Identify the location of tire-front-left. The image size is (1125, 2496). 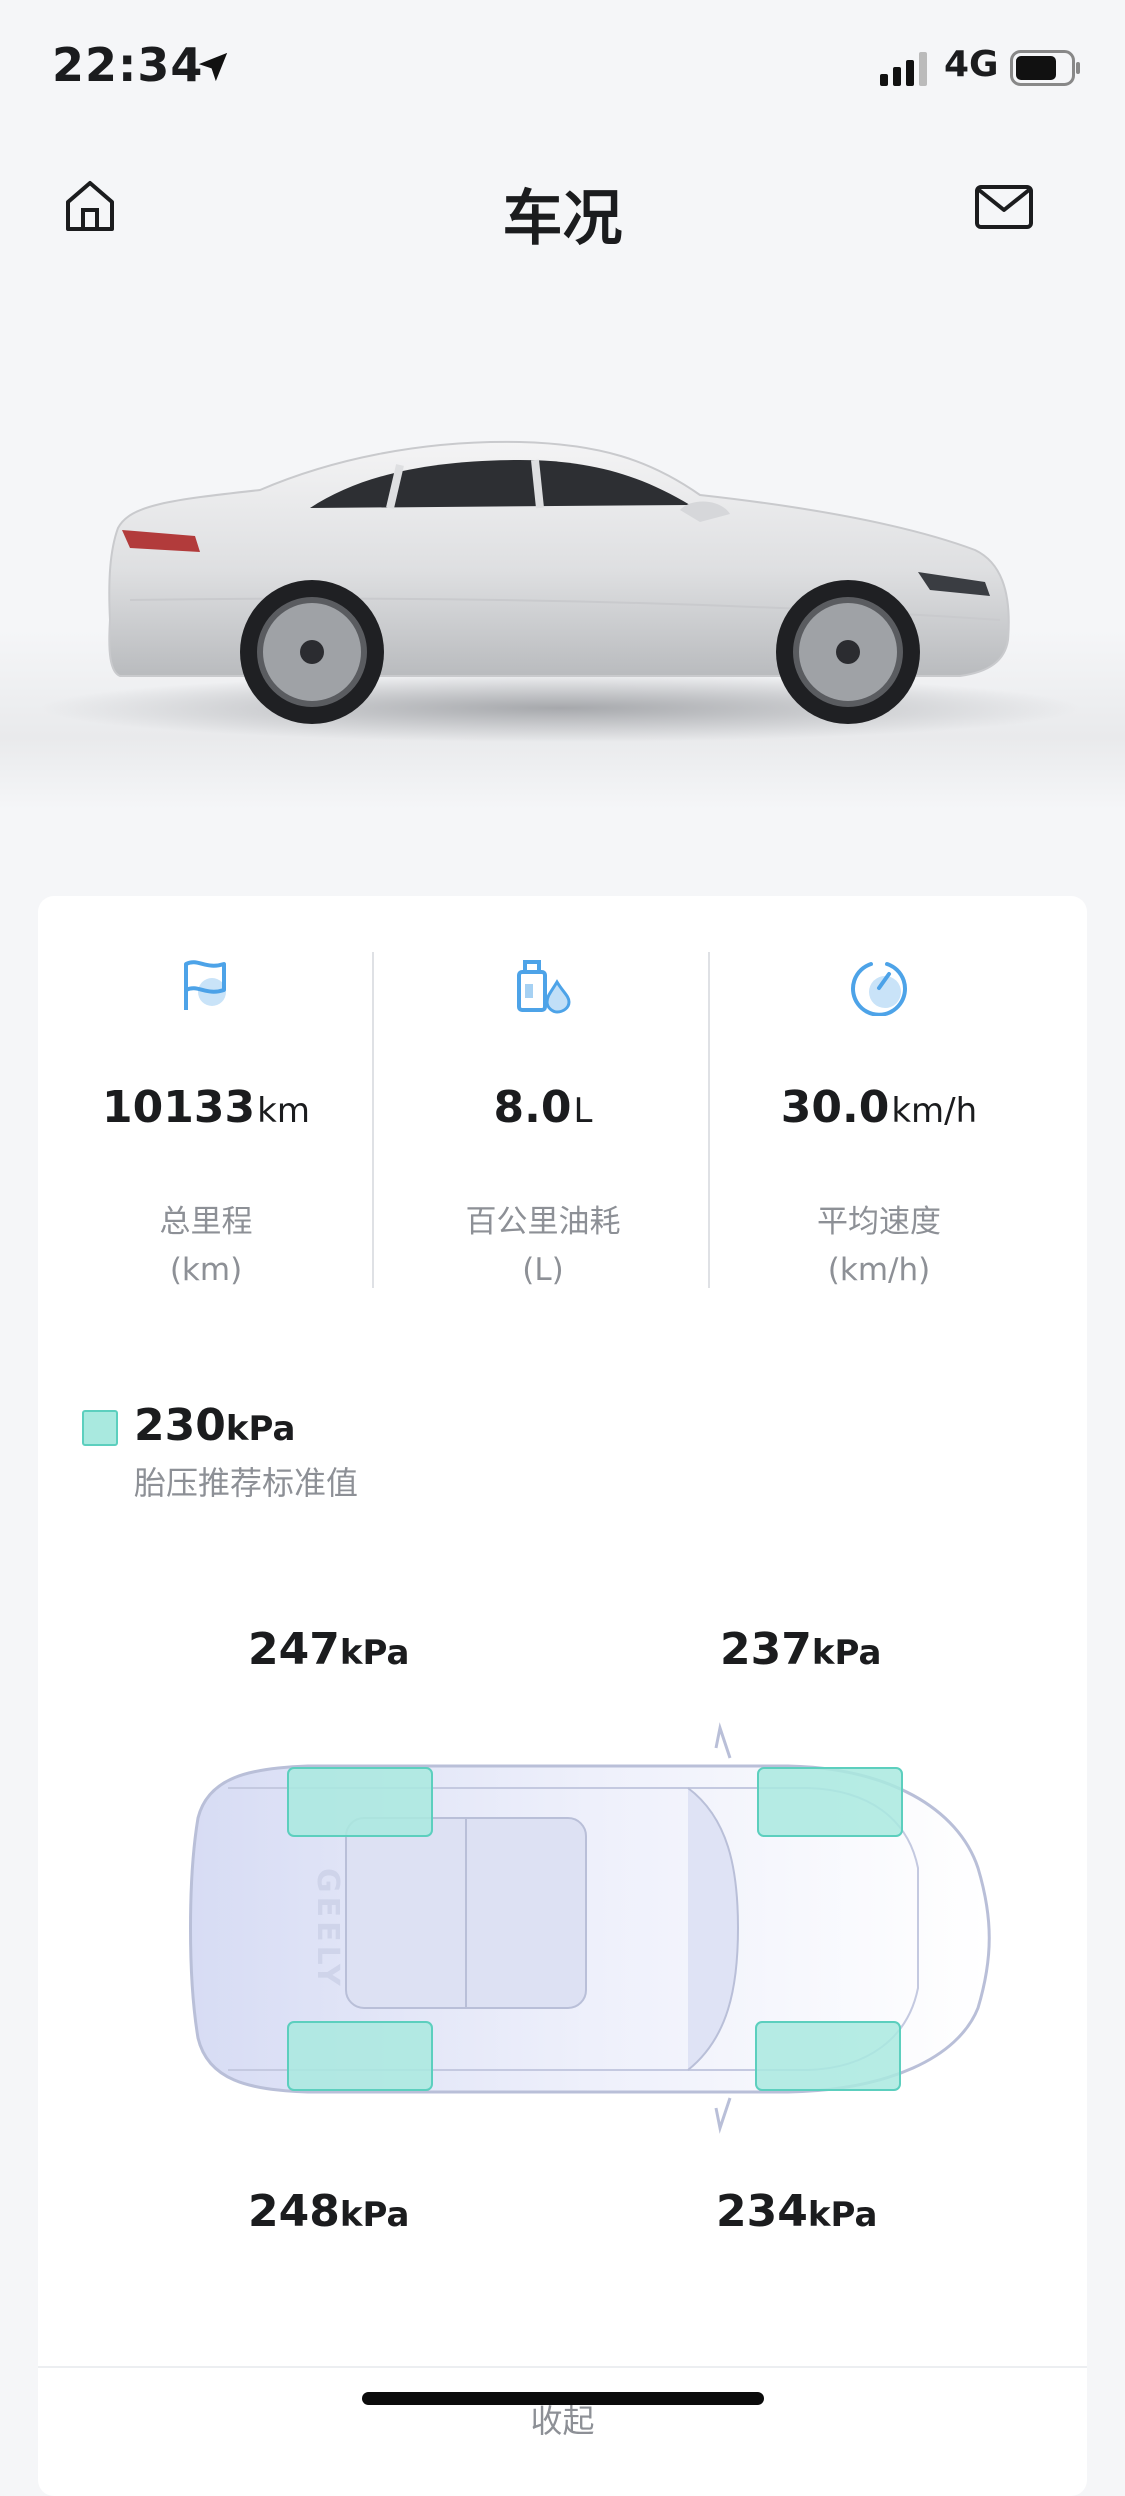
(830, 1802).